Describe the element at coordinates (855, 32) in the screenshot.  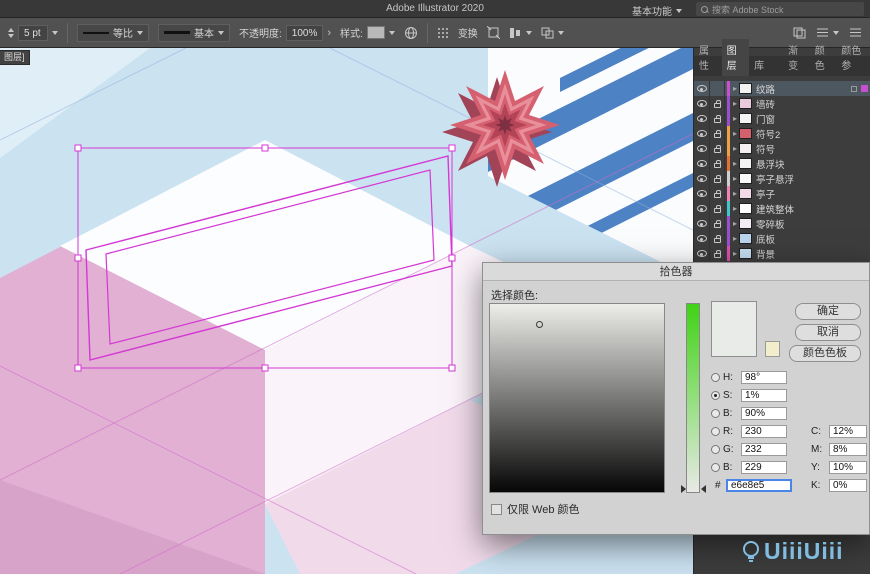
I see `menu-icon` at that location.